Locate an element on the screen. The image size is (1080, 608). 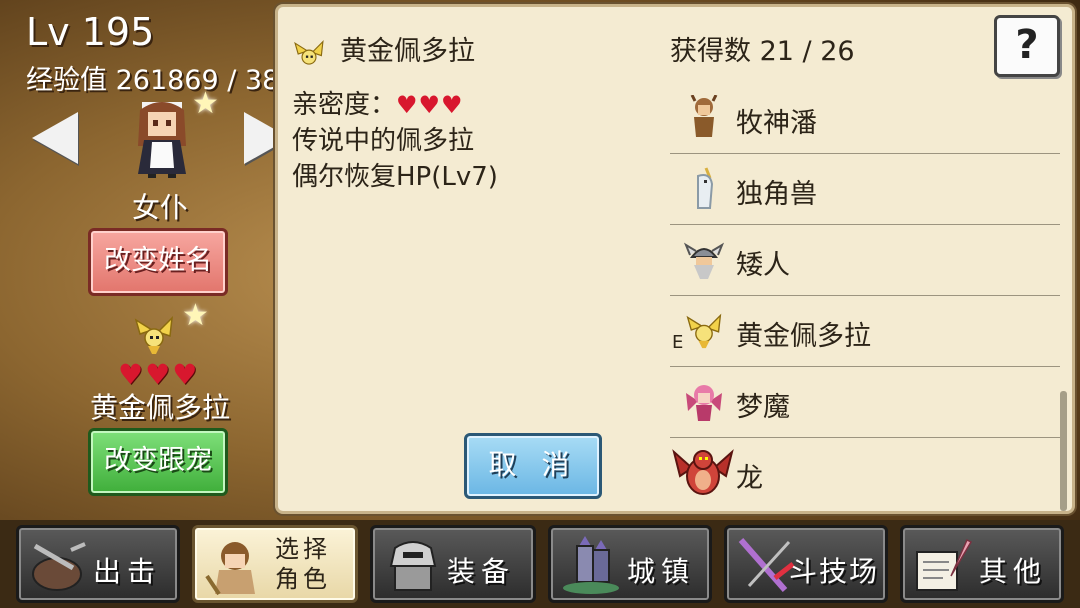
nav-other-label: 其他 is located at coordinates (1013, 571).